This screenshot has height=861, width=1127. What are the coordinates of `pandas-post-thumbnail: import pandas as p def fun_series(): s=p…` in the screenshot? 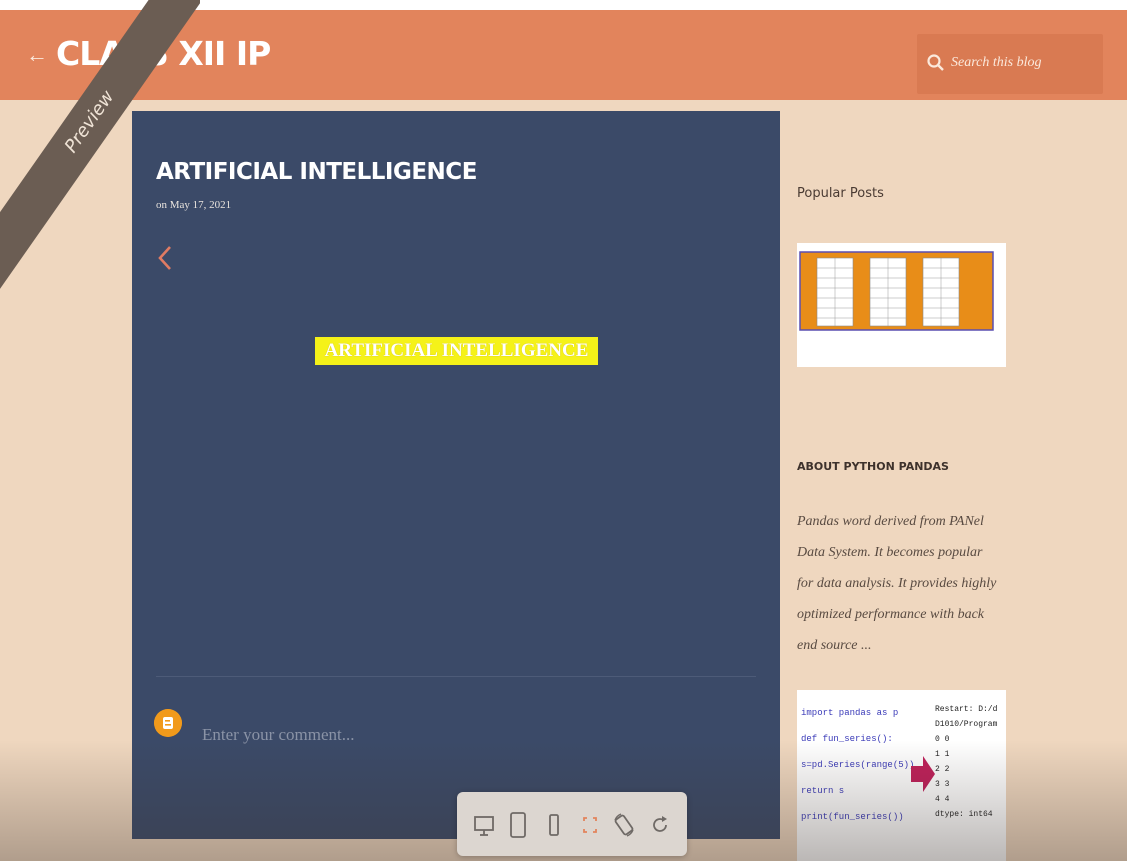 It's located at (901, 775).